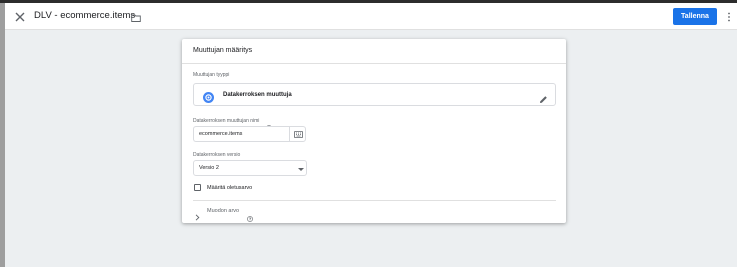 This screenshot has width=737, height=267. Describe the element at coordinates (543, 97) in the screenshot. I see `edit-pencil-icon` at that location.